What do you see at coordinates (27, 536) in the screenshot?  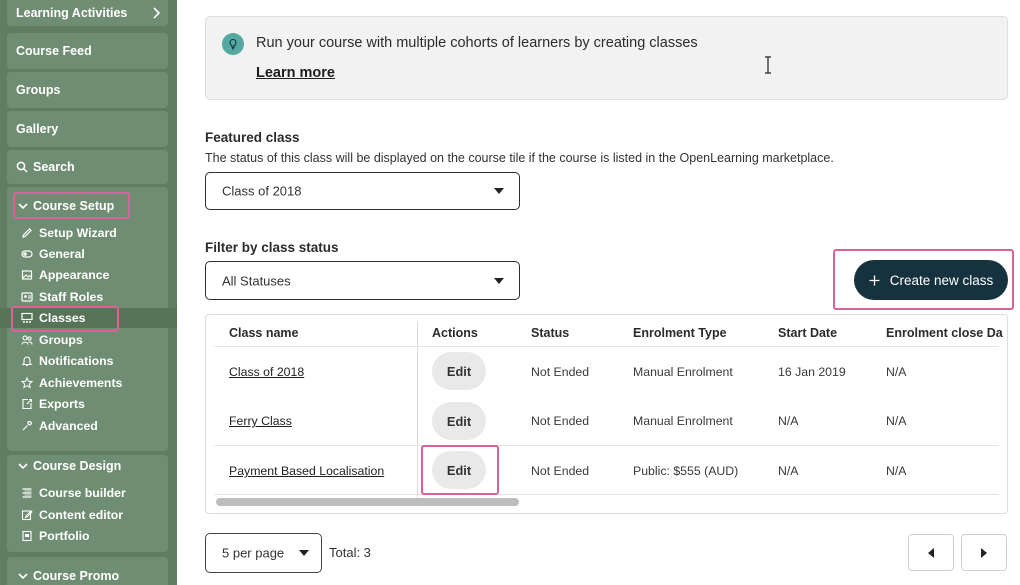 I see `portfolio-icon` at bounding box center [27, 536].